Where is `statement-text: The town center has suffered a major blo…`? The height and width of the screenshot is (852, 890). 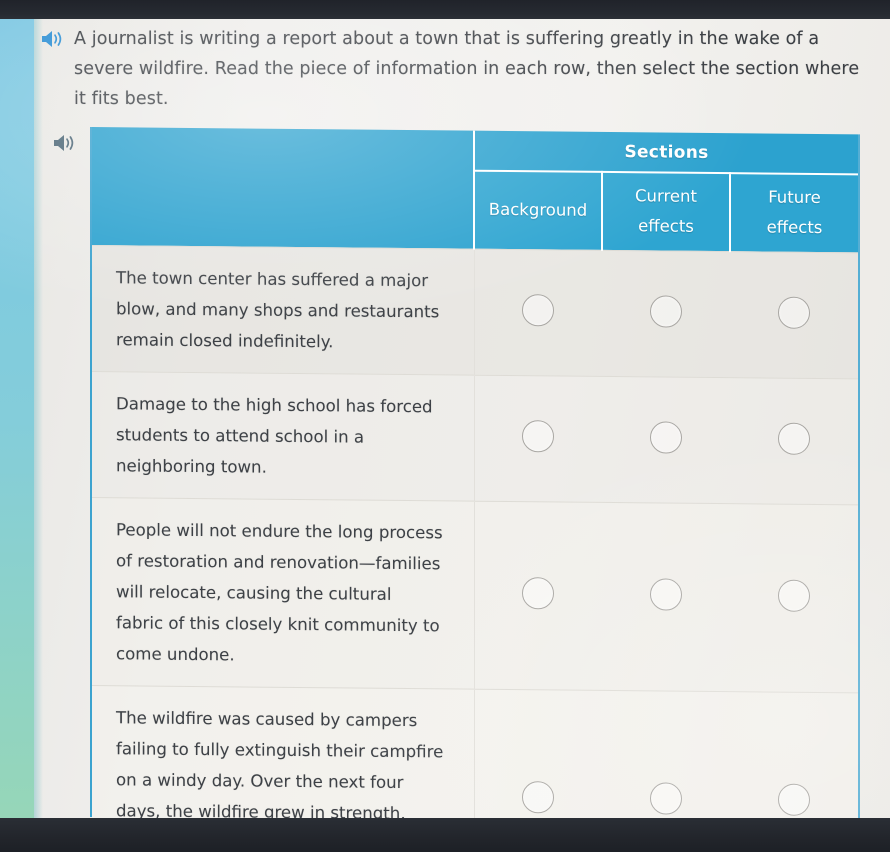 statement-text: The town center has suffered a major blo… is located at coordinates (283, 310).